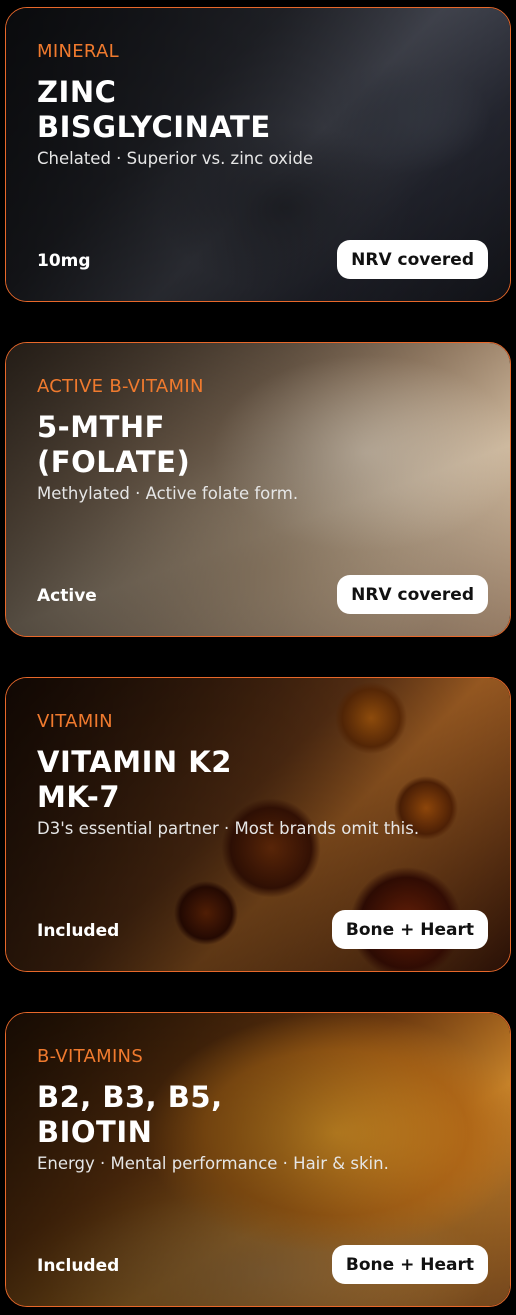 Image resolution: width=516 pixels, height=1315 pixels. Describe the element at coordinates (247, 1115) in the screenshot. I see `card-title: B2, B3, B5, BIOTIN` at that location.